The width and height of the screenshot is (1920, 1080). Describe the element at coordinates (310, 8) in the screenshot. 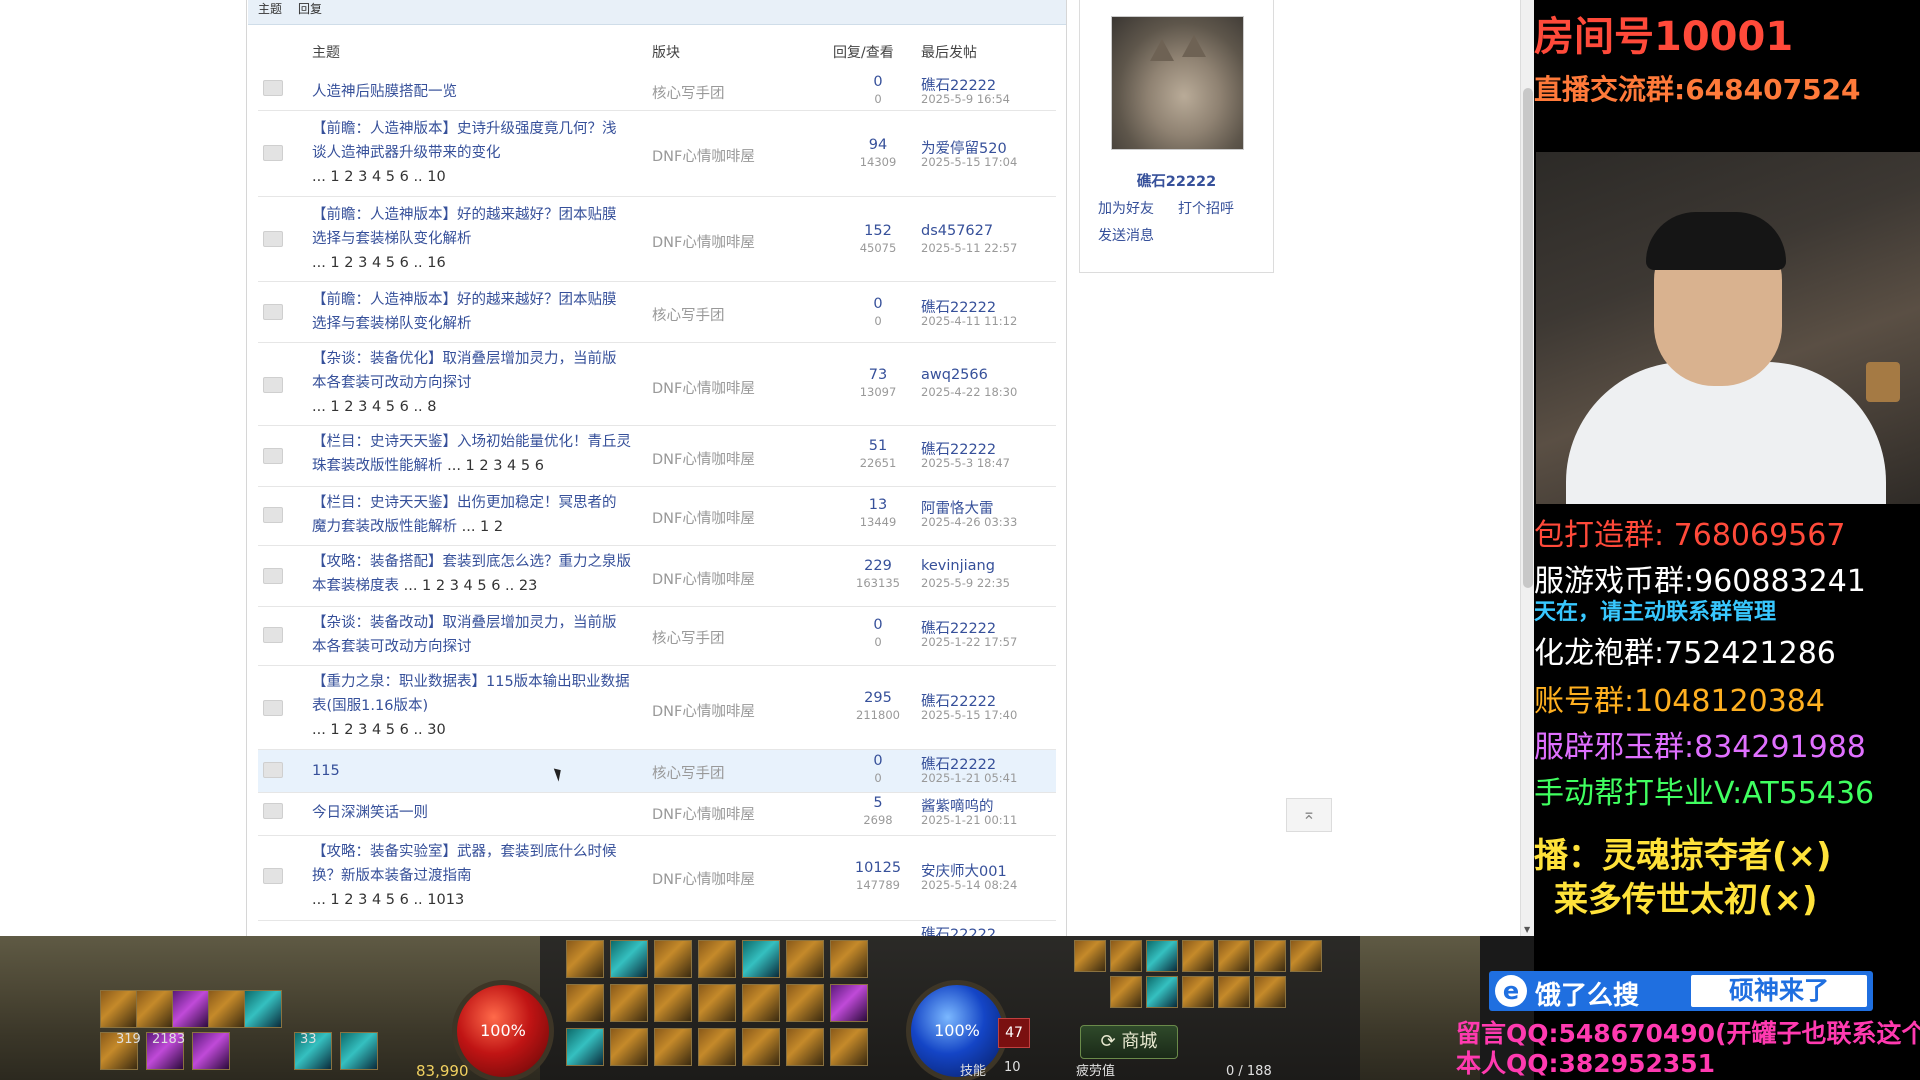

I see `tab-replies: 回复` at that location.